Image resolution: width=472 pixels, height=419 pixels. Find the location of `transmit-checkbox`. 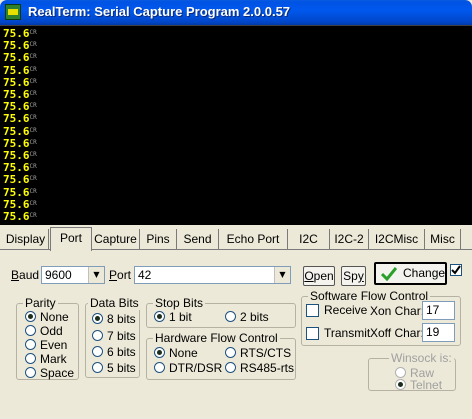

transmit-checkbox is located at coordinates (312, 333).